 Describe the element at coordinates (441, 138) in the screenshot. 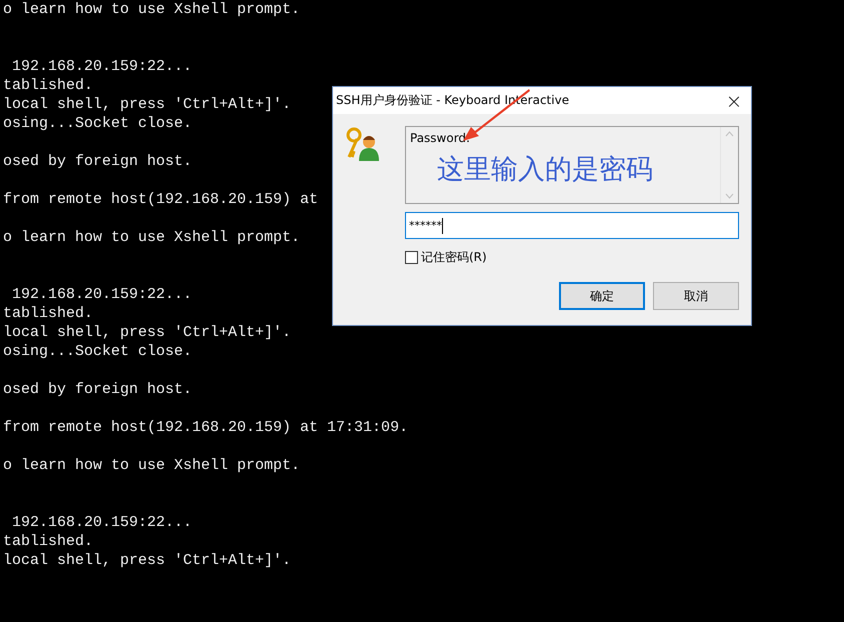

I see `prompt-label: Password:` at that location.